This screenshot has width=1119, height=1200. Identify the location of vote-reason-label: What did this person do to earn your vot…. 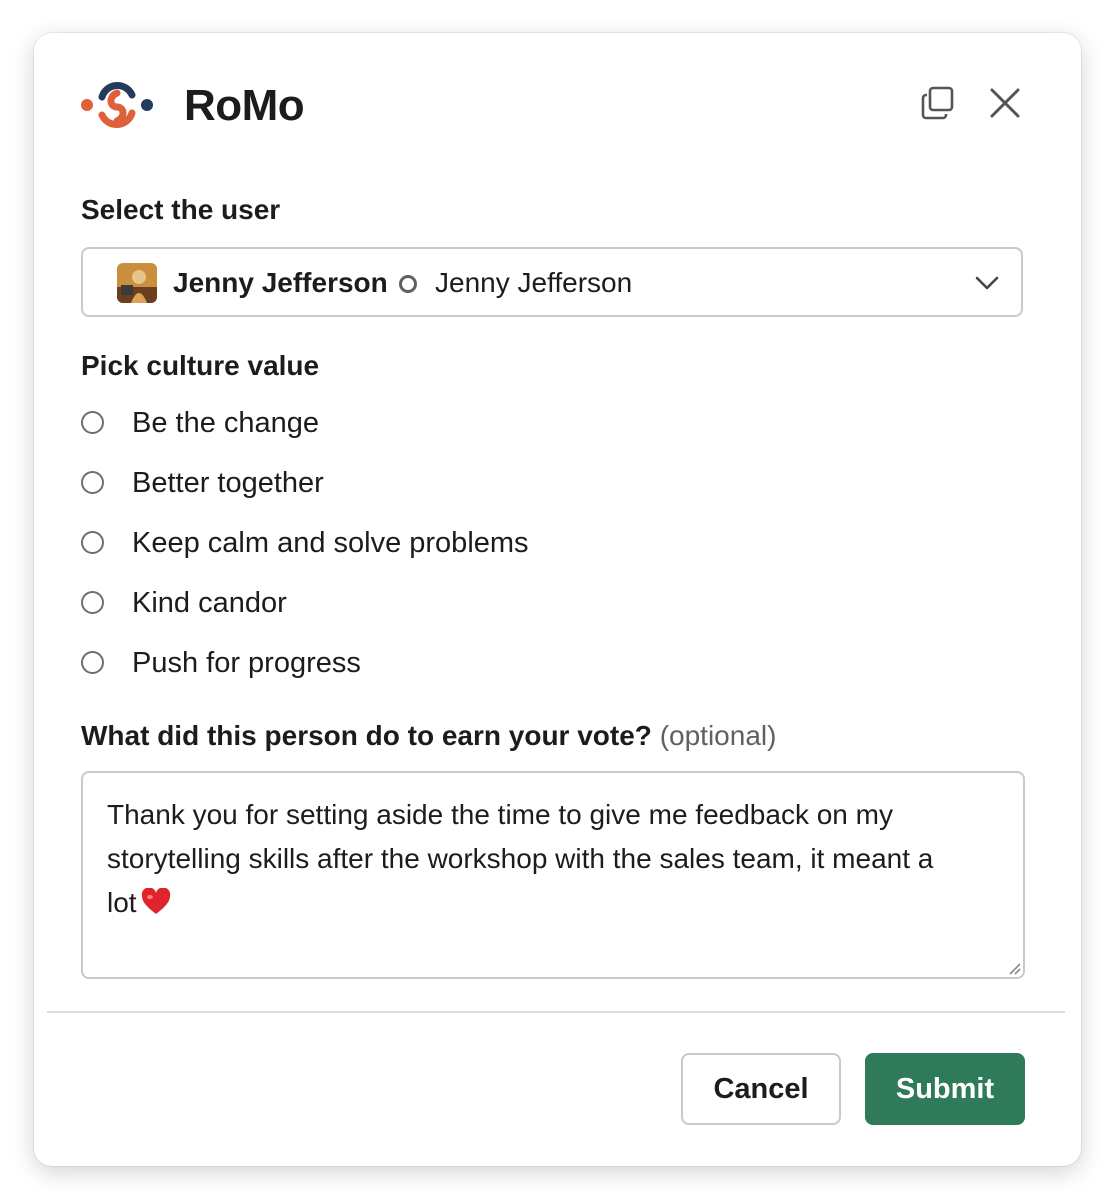
(428, 736).